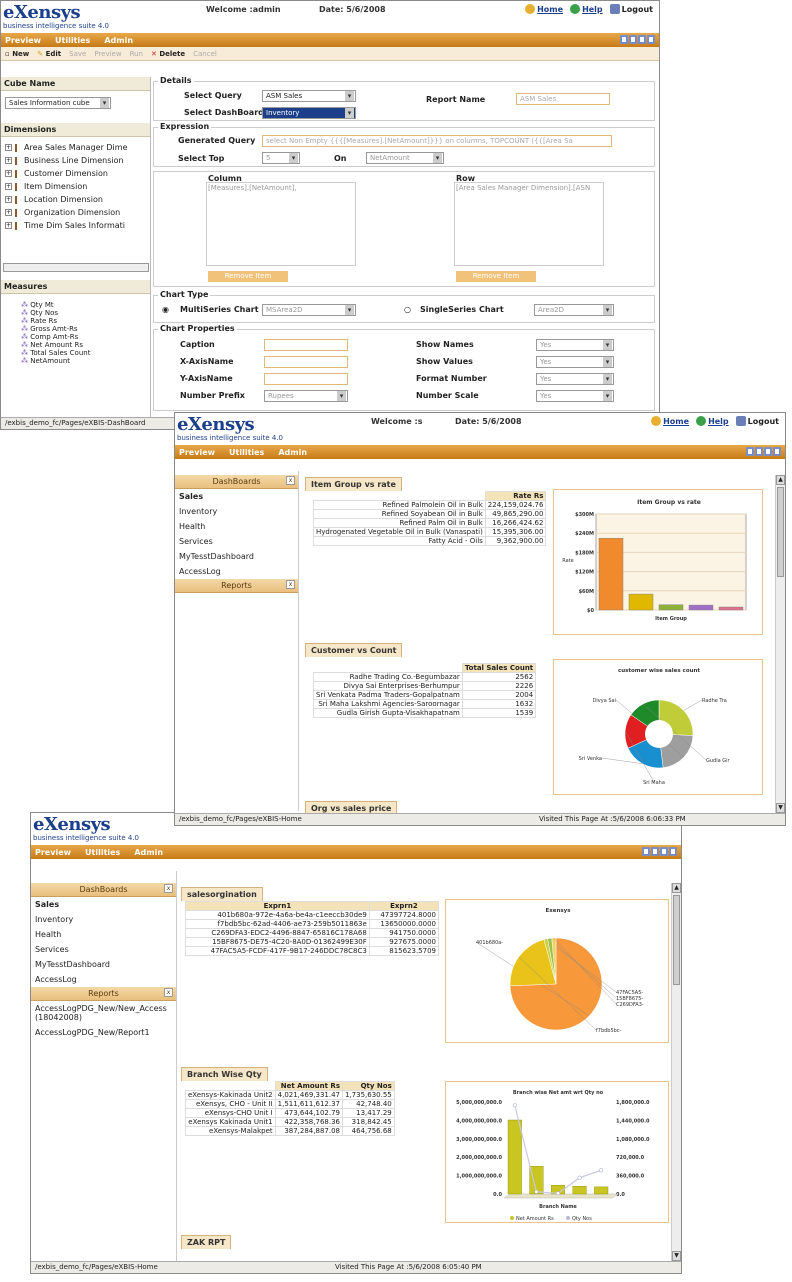  What do you see at coordinates (49, 54) in the screenshot?
I see `edit-button: ✎ Edit` at bounding box center [49, 54].